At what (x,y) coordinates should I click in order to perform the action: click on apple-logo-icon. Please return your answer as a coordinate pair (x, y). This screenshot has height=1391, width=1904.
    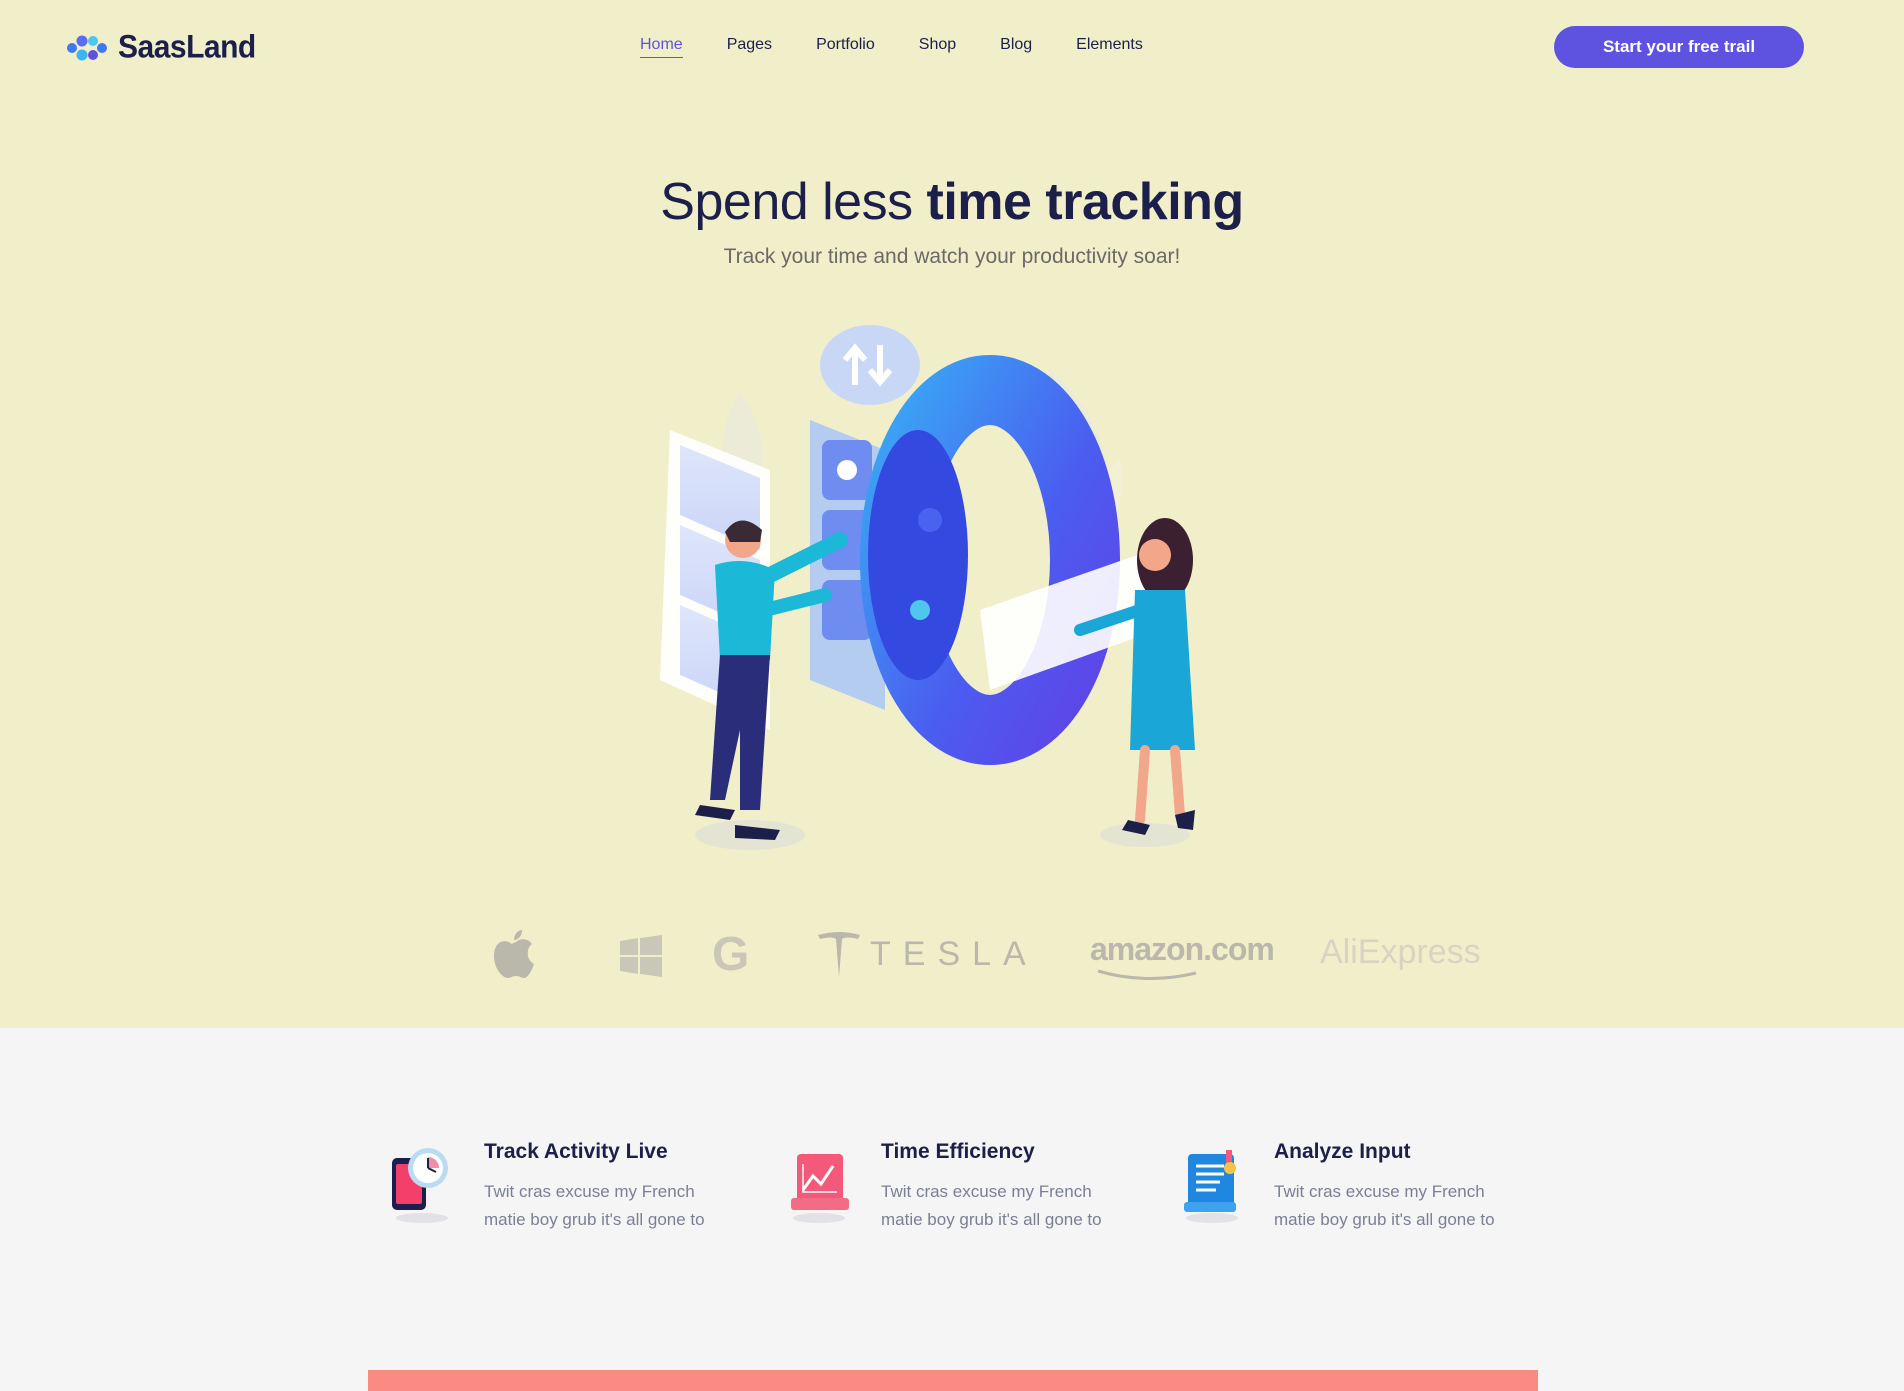
    Looking at the image, I should click on (514, 954).